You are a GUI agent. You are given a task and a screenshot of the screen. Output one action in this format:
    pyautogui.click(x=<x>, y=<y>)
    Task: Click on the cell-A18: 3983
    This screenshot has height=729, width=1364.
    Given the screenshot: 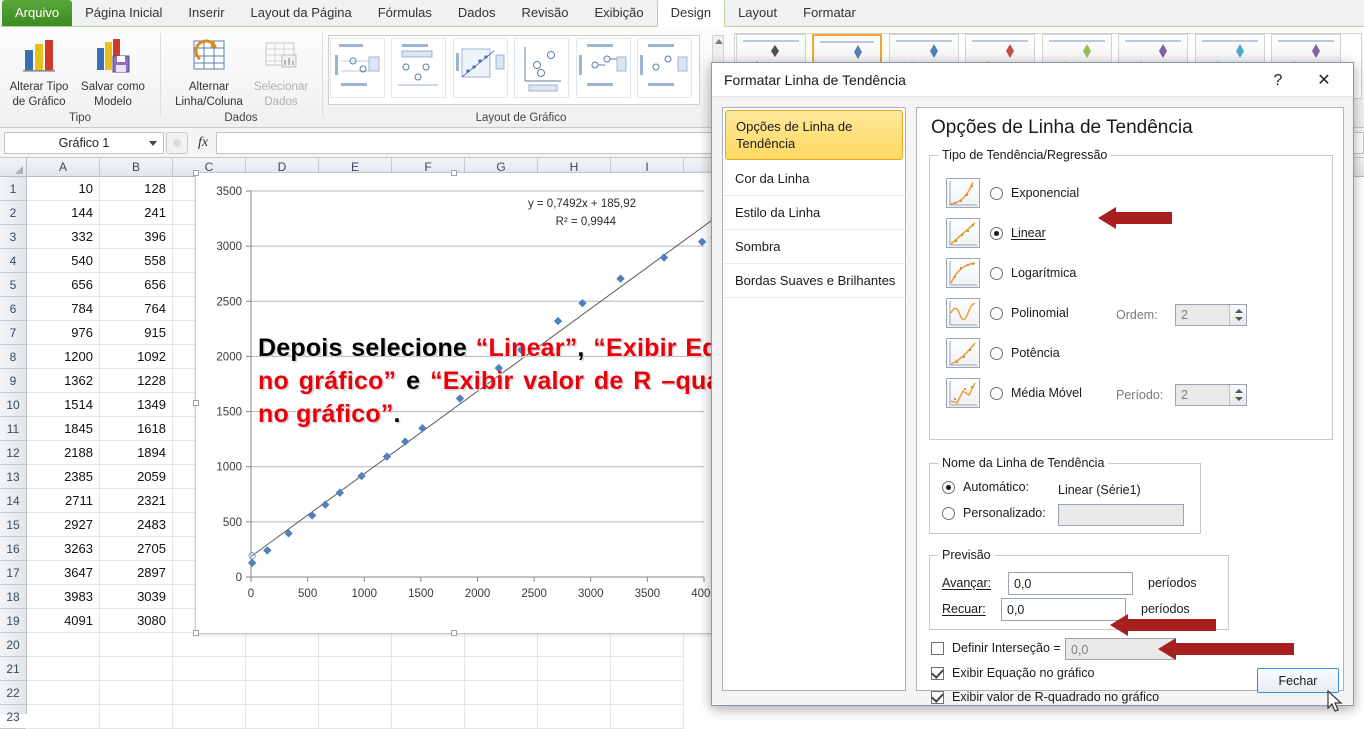 What is the action you would take?
    pyautogui.click(x=63, y=597)
    